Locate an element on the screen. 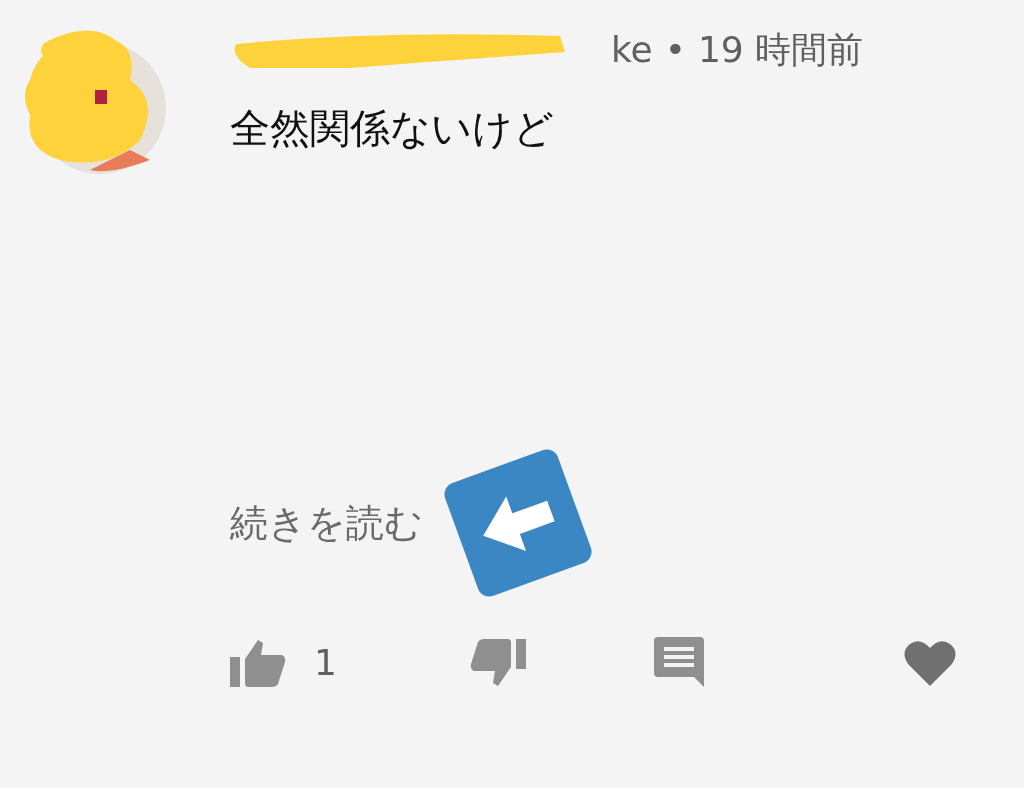 The width and height of the screenshot is (1024, 788). read-more-link: 続きを読む is located at coordinates (326, 523).